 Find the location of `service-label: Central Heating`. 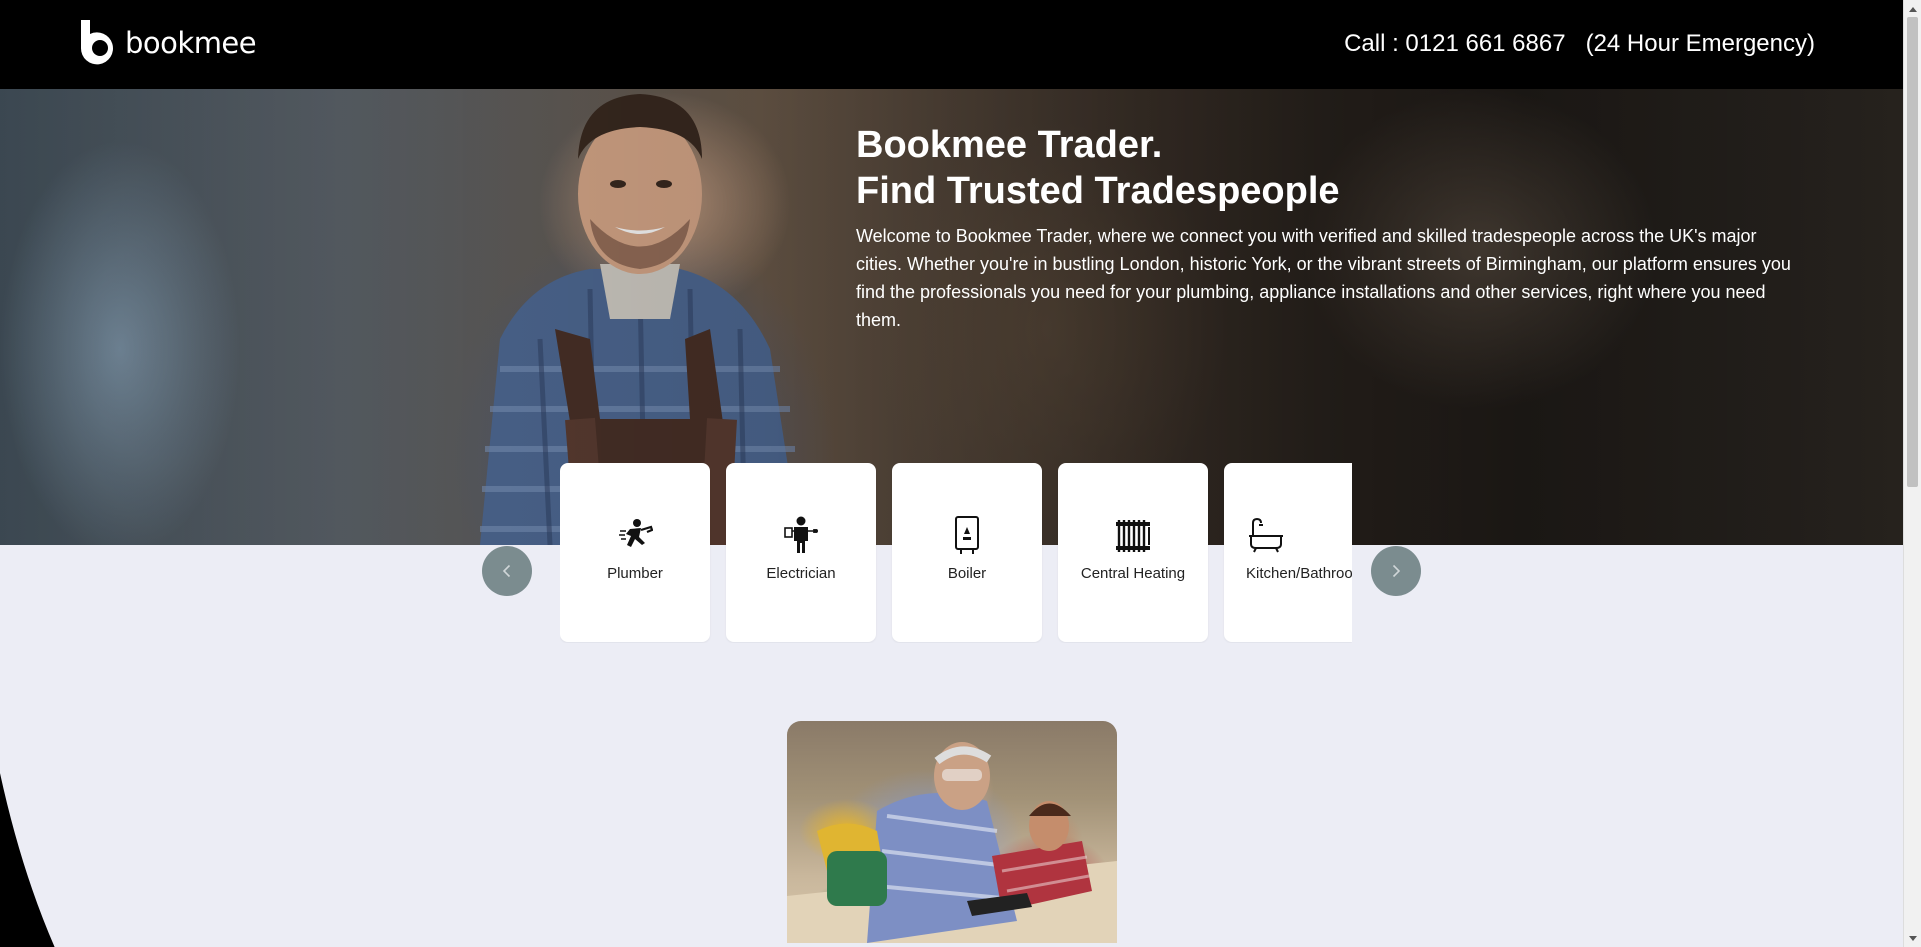

service-label: Central Heating is located at coordinates (1133, 573).